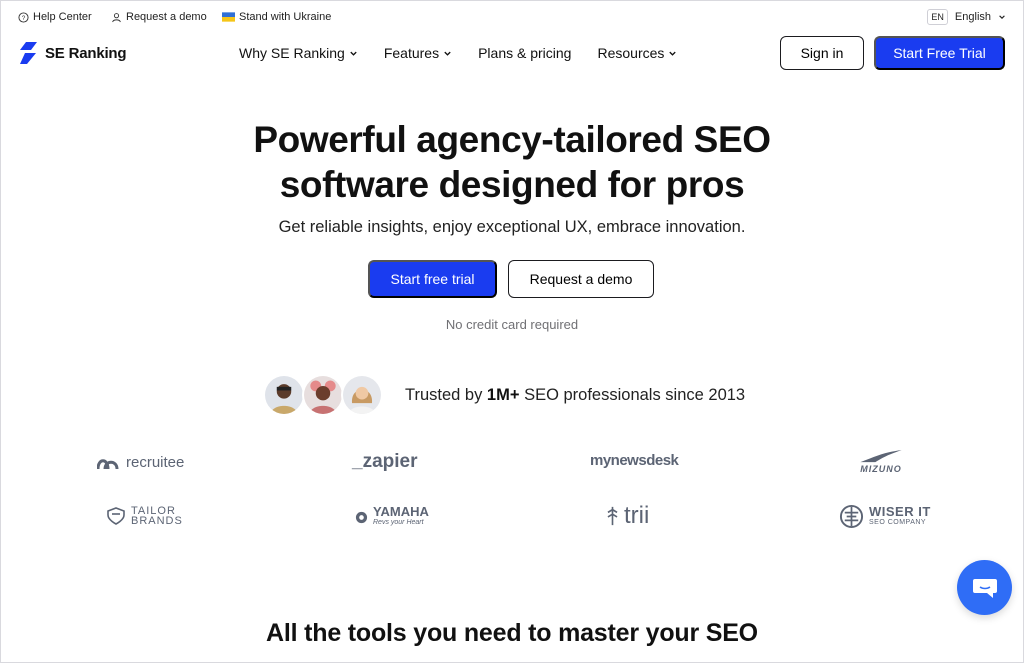  I want to click on chat-bubble-icon, so click(984, 588).